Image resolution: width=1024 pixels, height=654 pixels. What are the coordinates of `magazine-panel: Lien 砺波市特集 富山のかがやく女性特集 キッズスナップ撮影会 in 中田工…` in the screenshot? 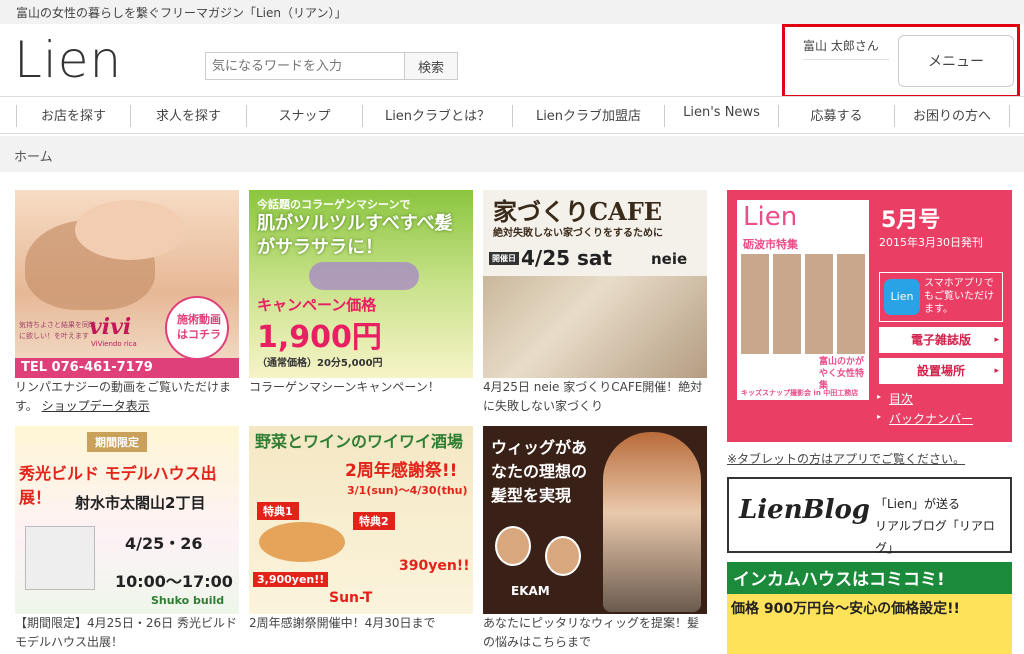 It's located at (869, 316).